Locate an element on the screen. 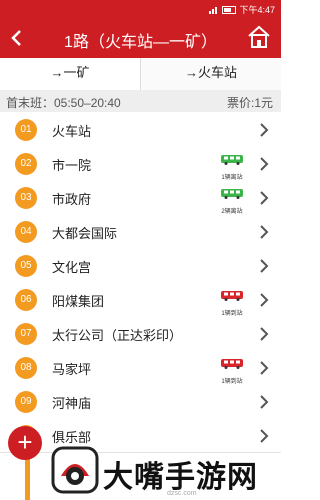 The height and width of the screenshot is (500, 320). station-name: 市一院 is located at coordinates (72, 165).